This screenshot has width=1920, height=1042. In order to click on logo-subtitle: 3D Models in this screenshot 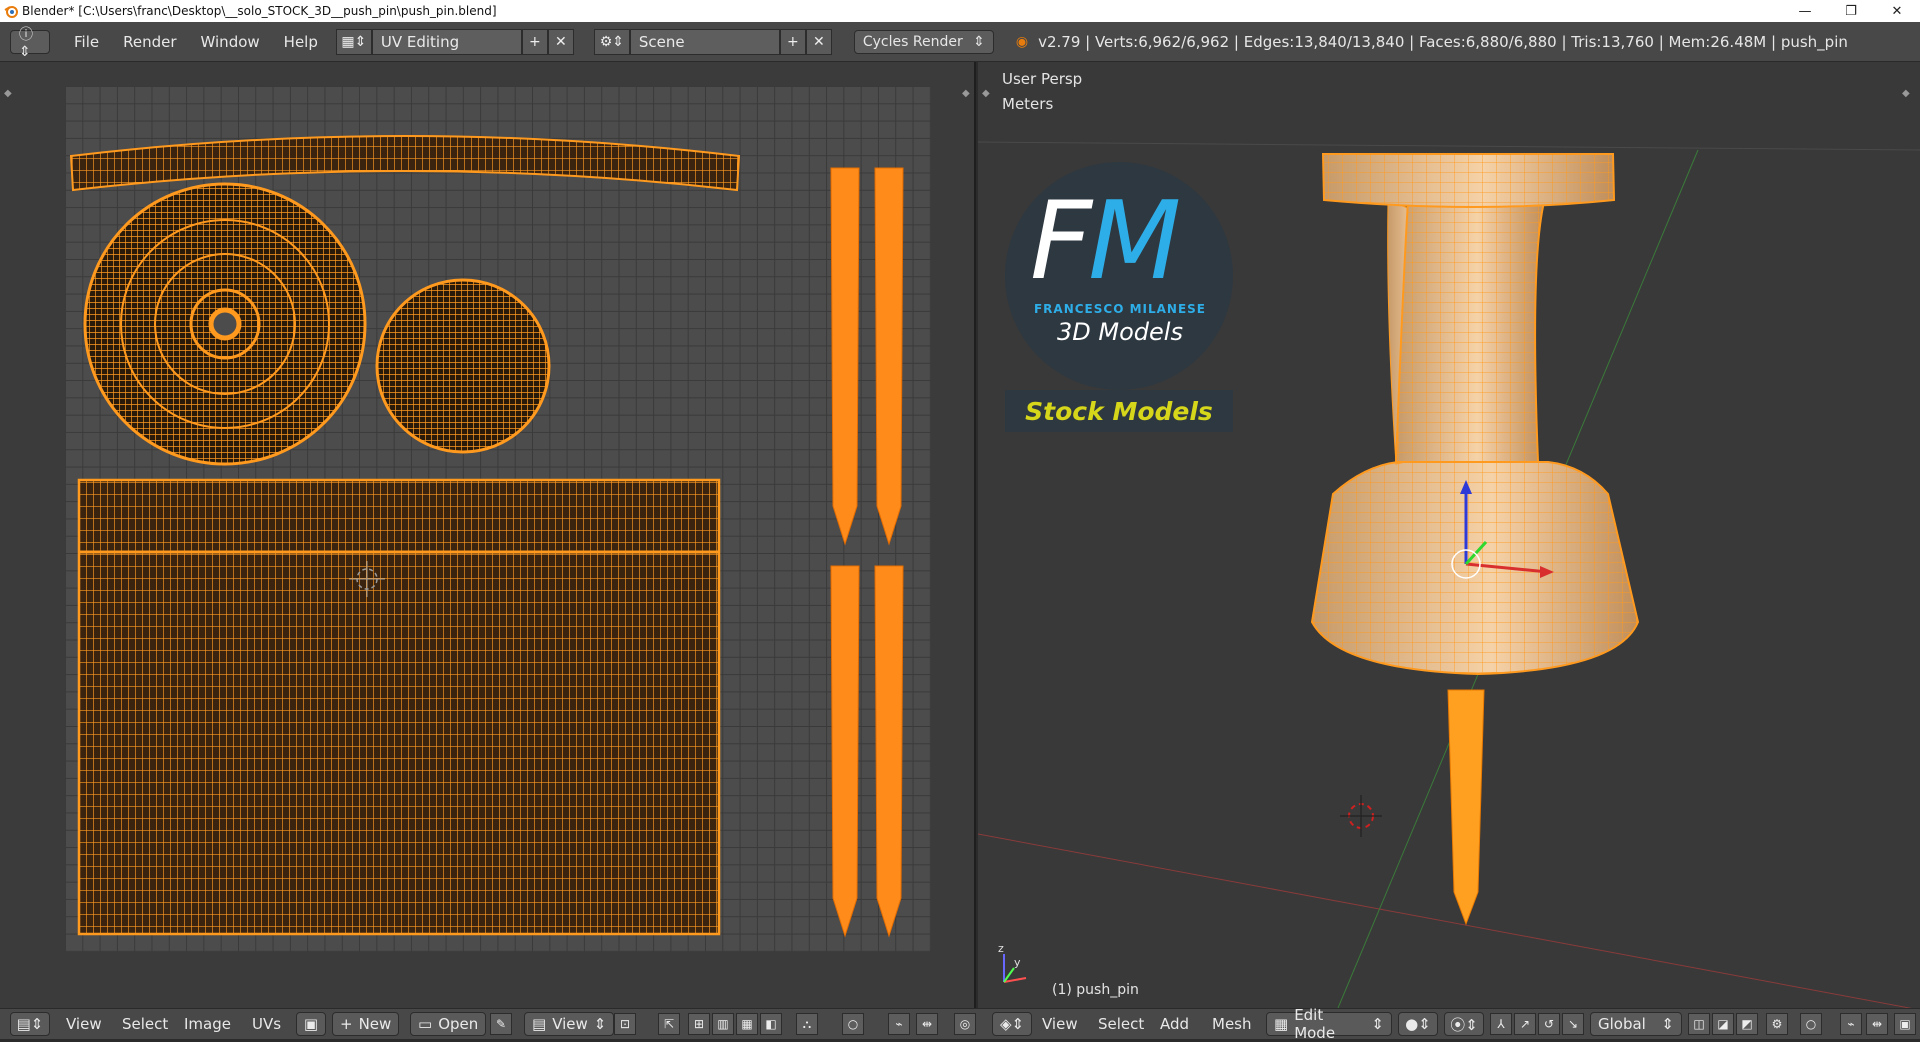, I will do `click(1120, 332)`.